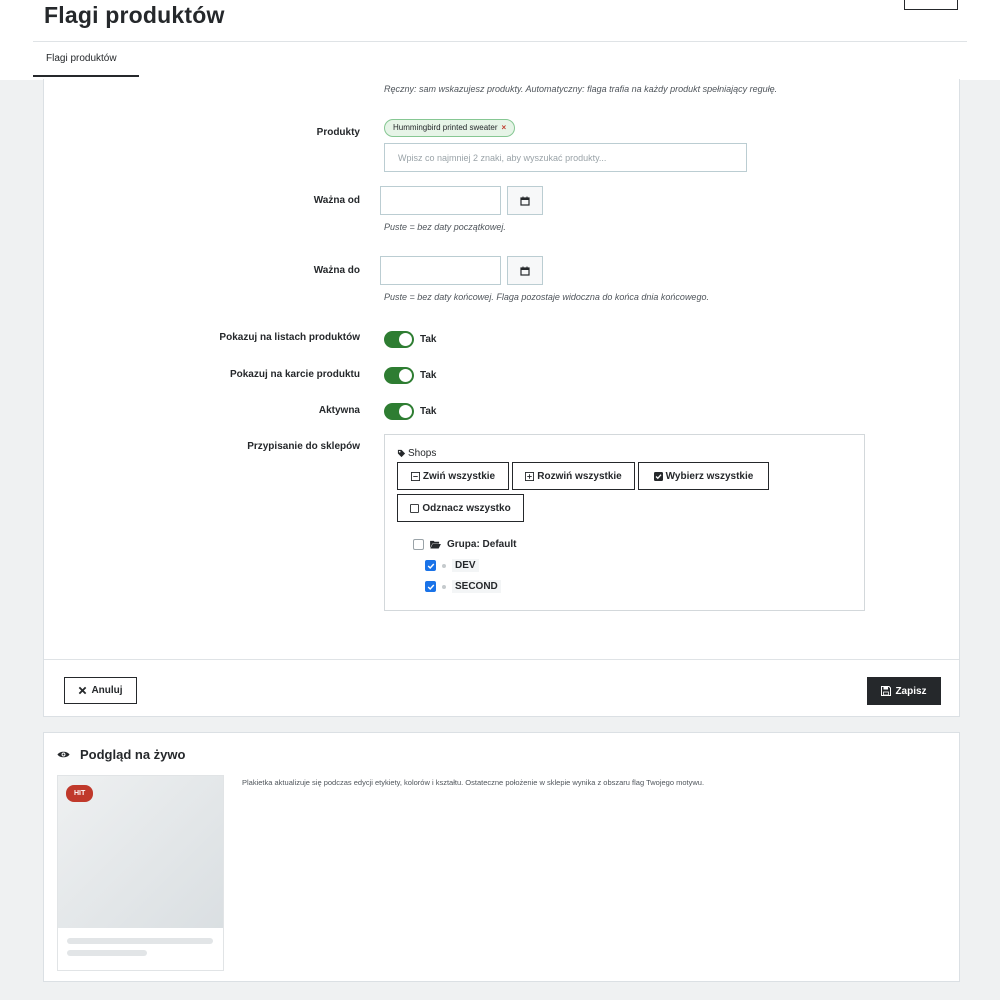  What do you see at coordinates (435, 544) in the screenshot?
I see `folder-open-icon` at bounding box center [435, 544].